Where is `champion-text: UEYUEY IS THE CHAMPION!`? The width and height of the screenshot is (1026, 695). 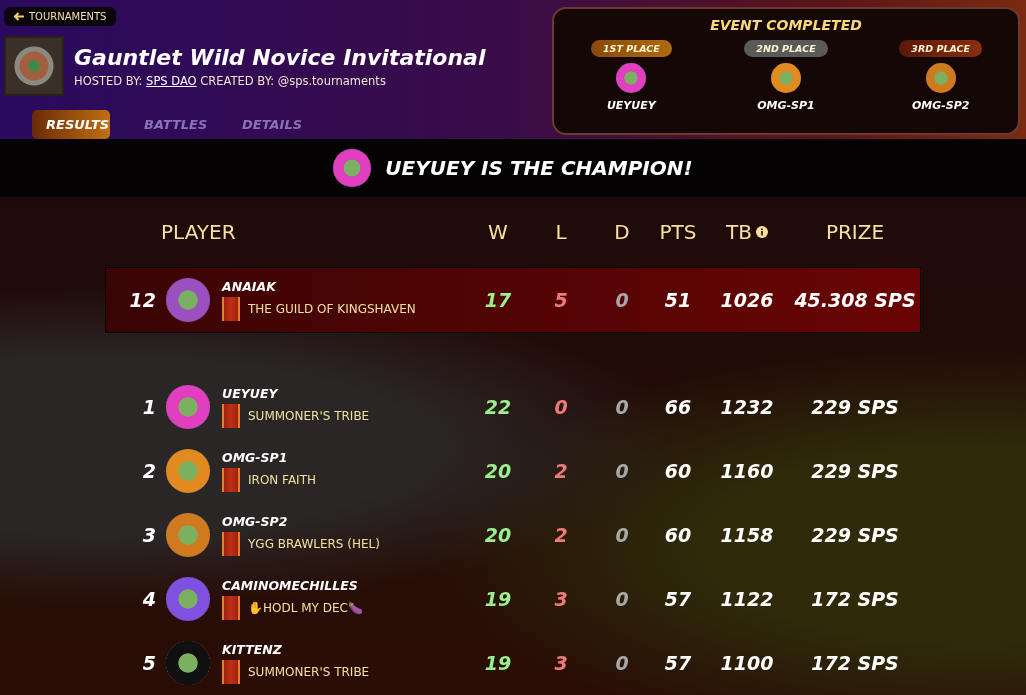
champion-text: UEYUEY IS THE CHAMPION! is located at coordinates (539, 168).